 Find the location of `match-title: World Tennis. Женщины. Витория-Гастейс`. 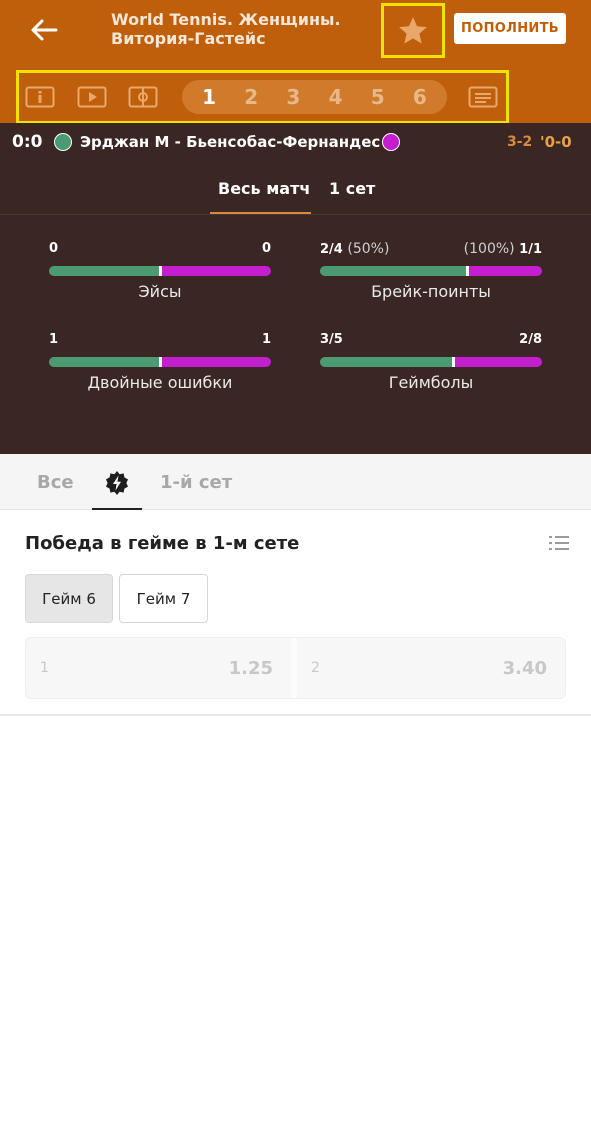

match-title: World Tennis. Женщины. Витория-Гастейс is located at coordinates (241, 29).